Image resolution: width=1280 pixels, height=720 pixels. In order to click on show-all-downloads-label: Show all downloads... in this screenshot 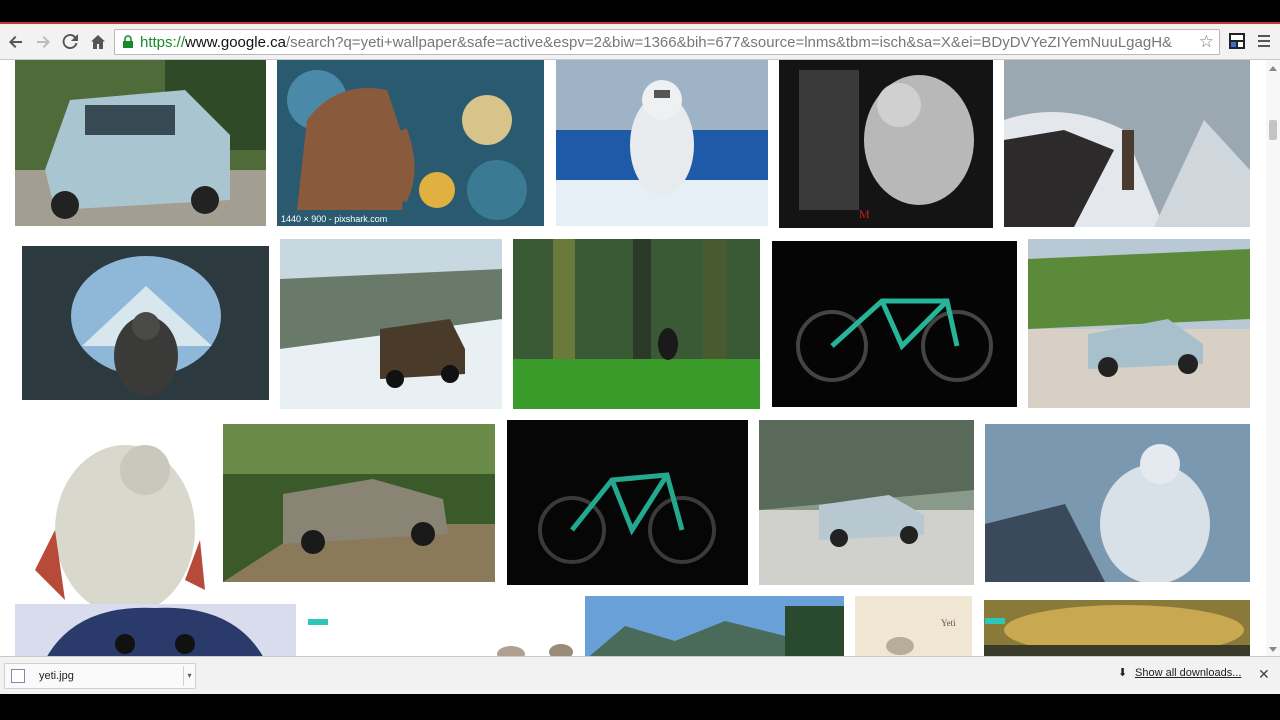, I will do `click(1188, 673)`.